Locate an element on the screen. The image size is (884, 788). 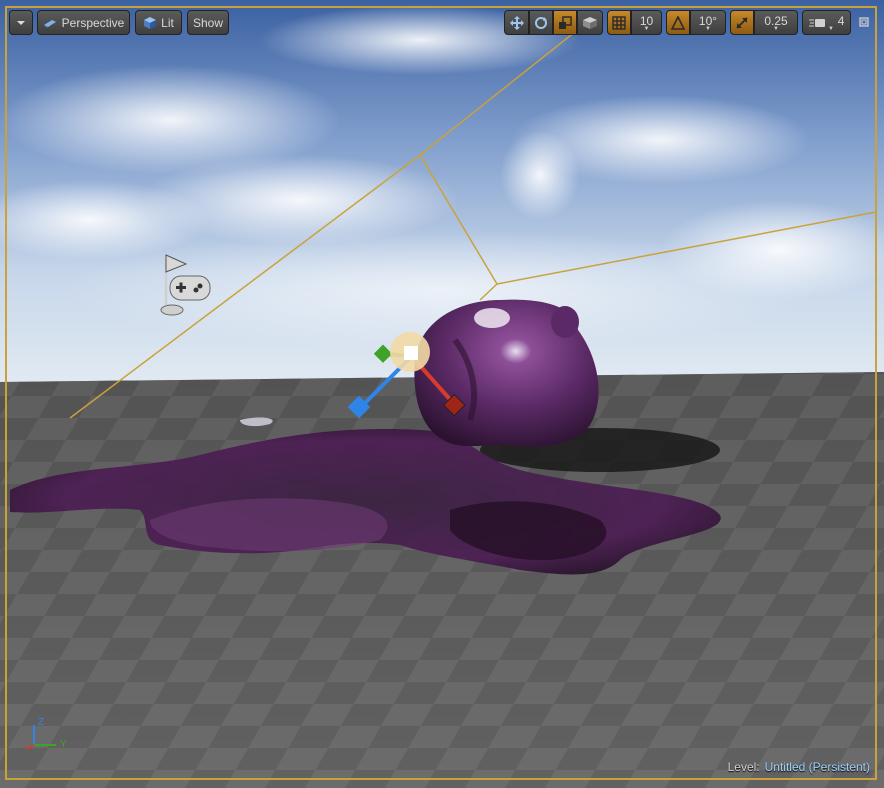
grid-snap-value-dropdown: 10 ▼ is located at coordinates (646, 22).